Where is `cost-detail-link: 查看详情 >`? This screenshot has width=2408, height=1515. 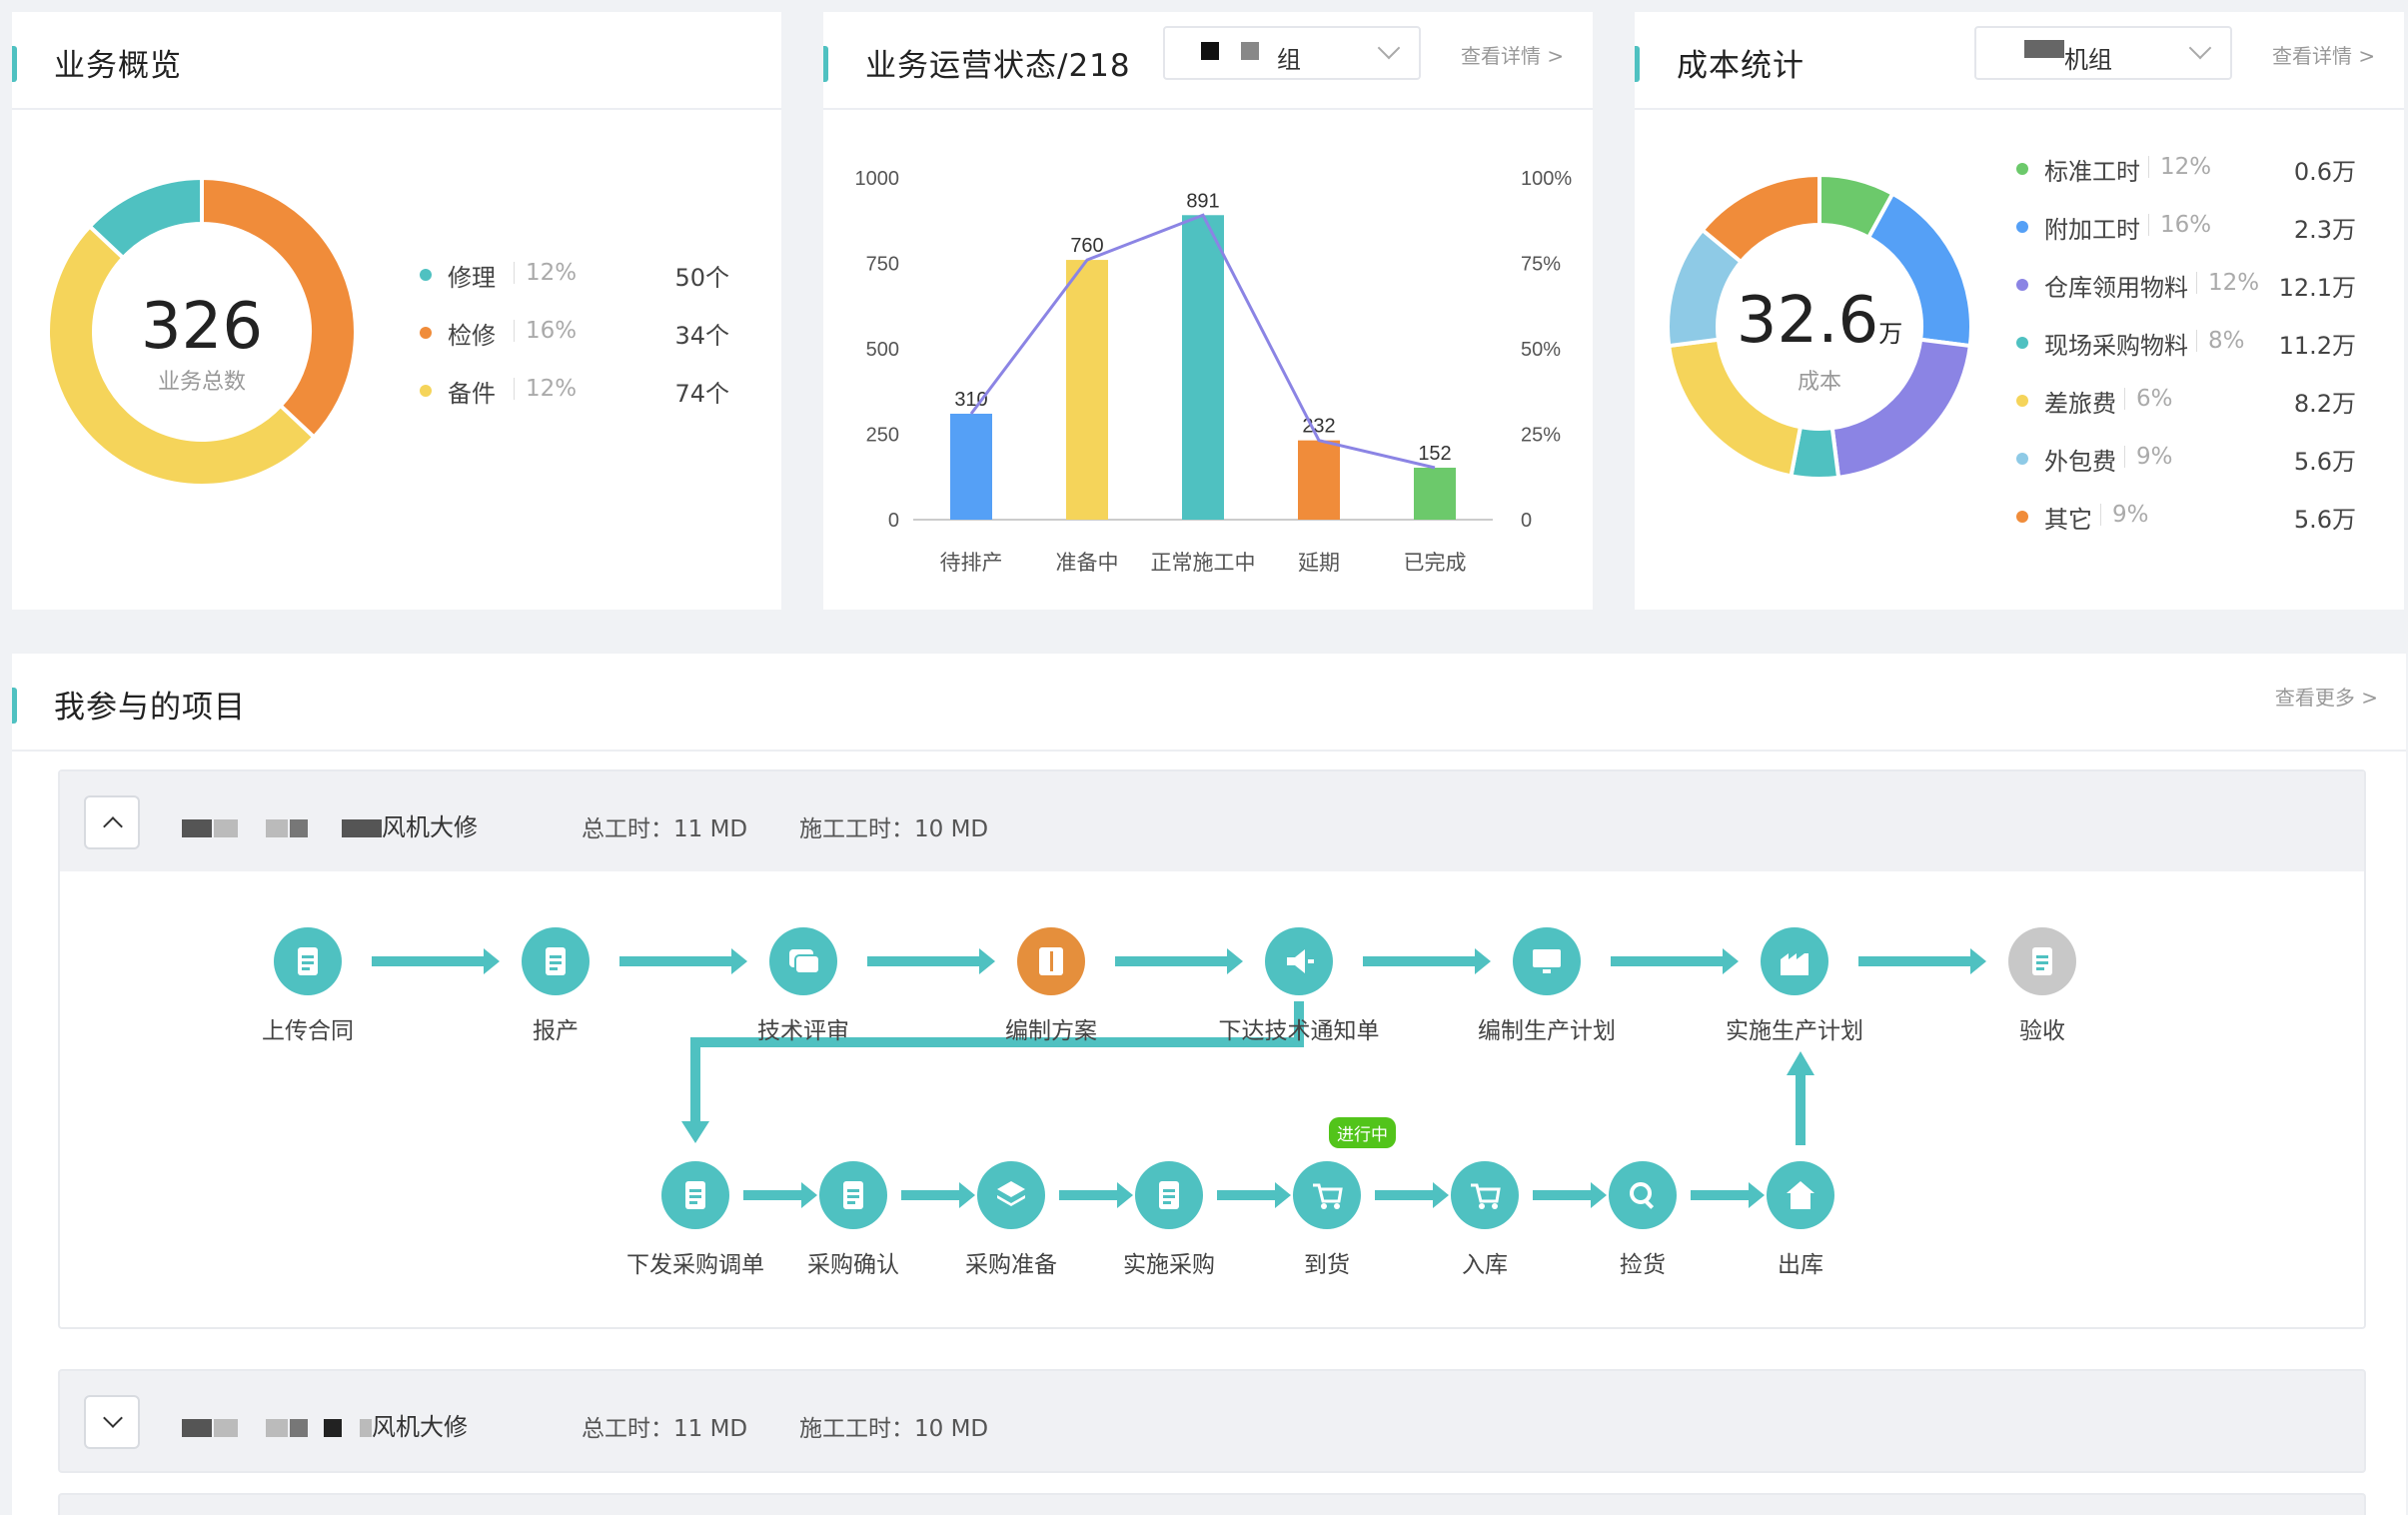 cost-detail-link: 查看详情 > is located at coordinates (2323, 55).